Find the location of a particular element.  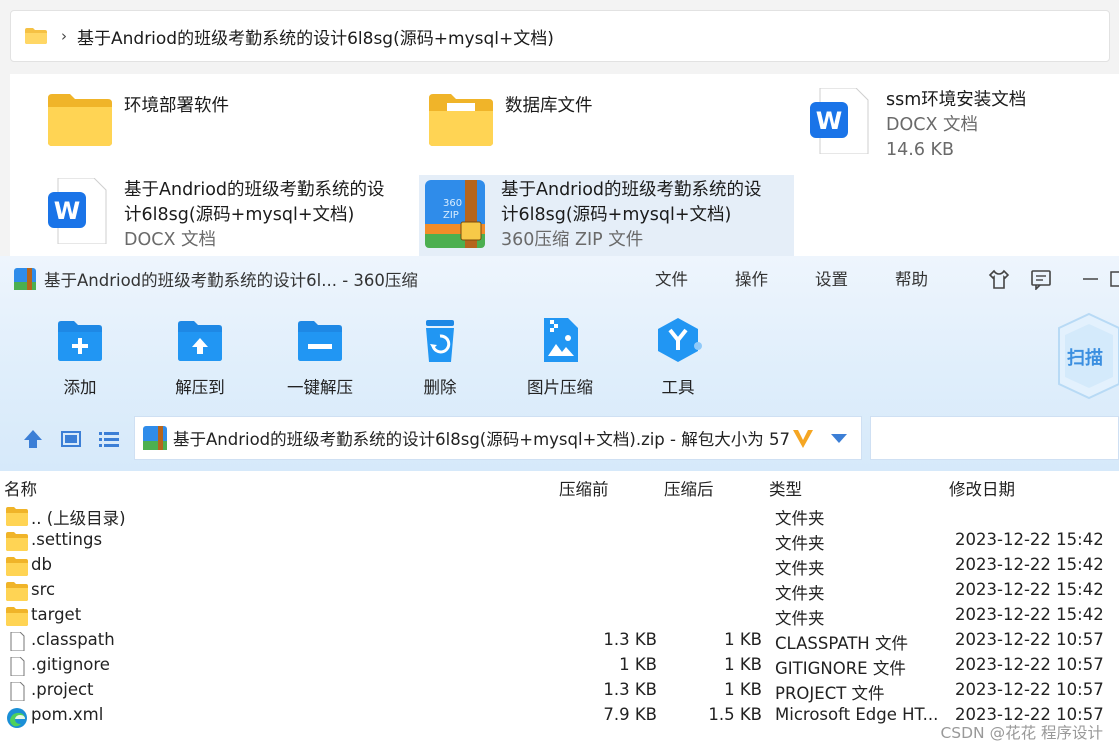

row-type: PROJECT 文件 is located at coordinates (830, 693).